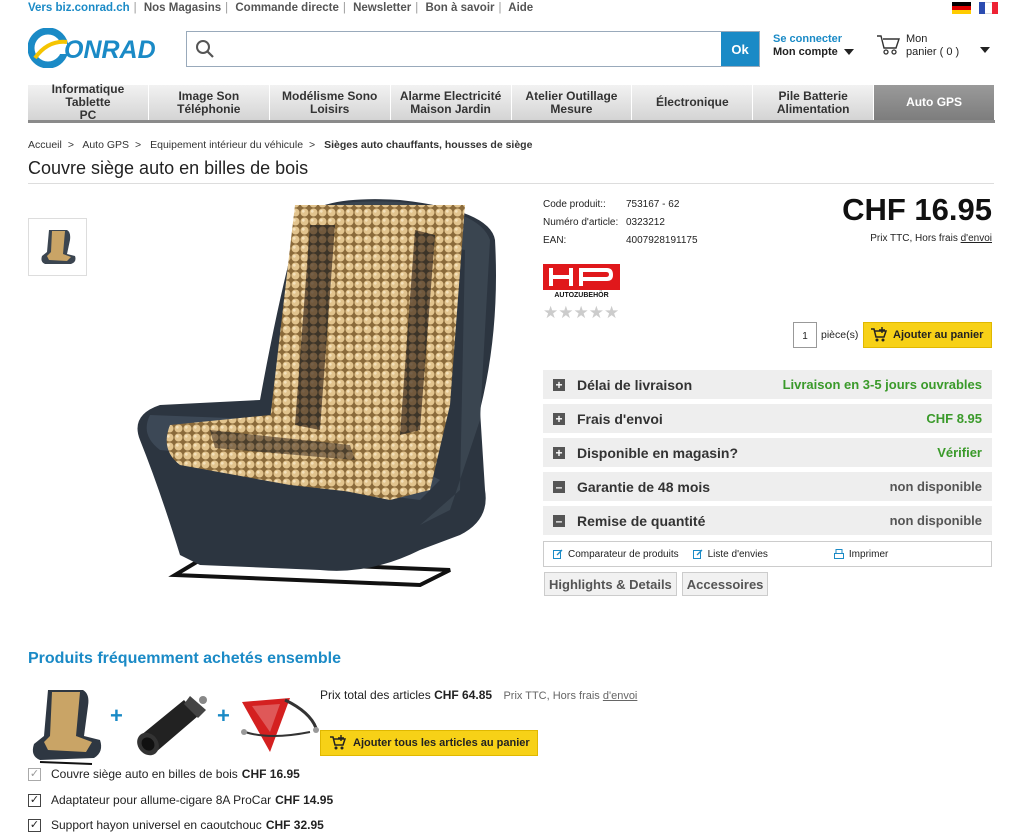 This screenshot has height=840, width=1024. I want to click on product-price: CHF 16.95, so click(917, 209).